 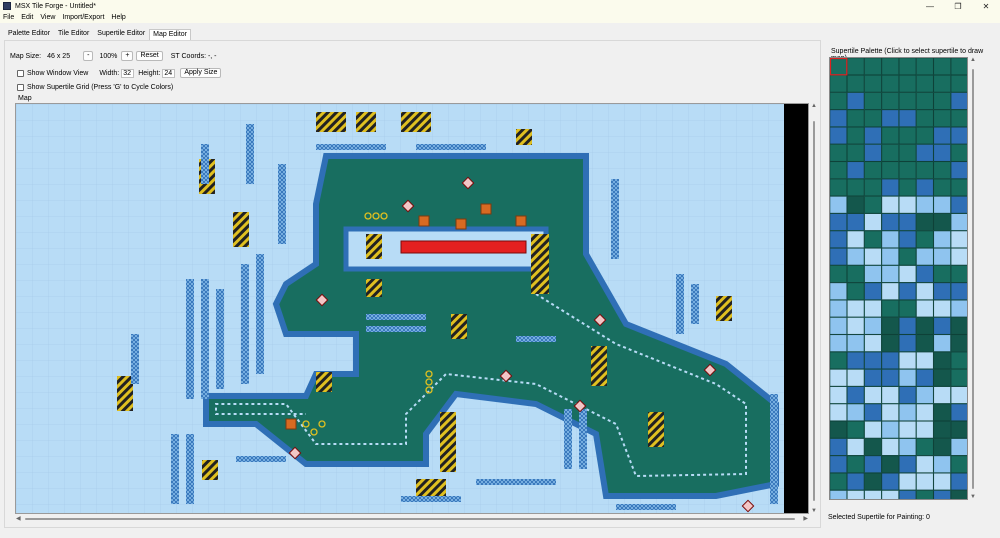 I want to click on minimize-icon: —, so click(x=930, y=6).